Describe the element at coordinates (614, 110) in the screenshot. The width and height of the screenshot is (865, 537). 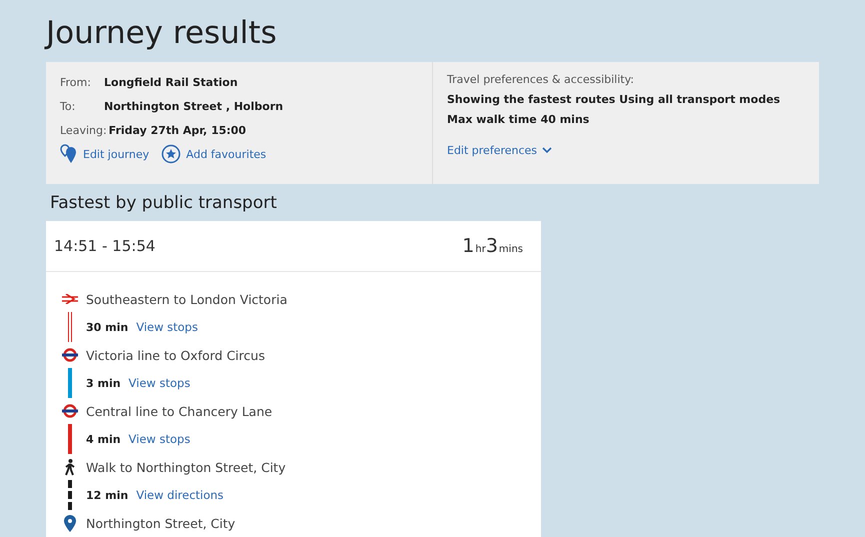
I see `preferences-text: Showing the fastest routes Using all transport modes Max walk time 40 mins` at that location.